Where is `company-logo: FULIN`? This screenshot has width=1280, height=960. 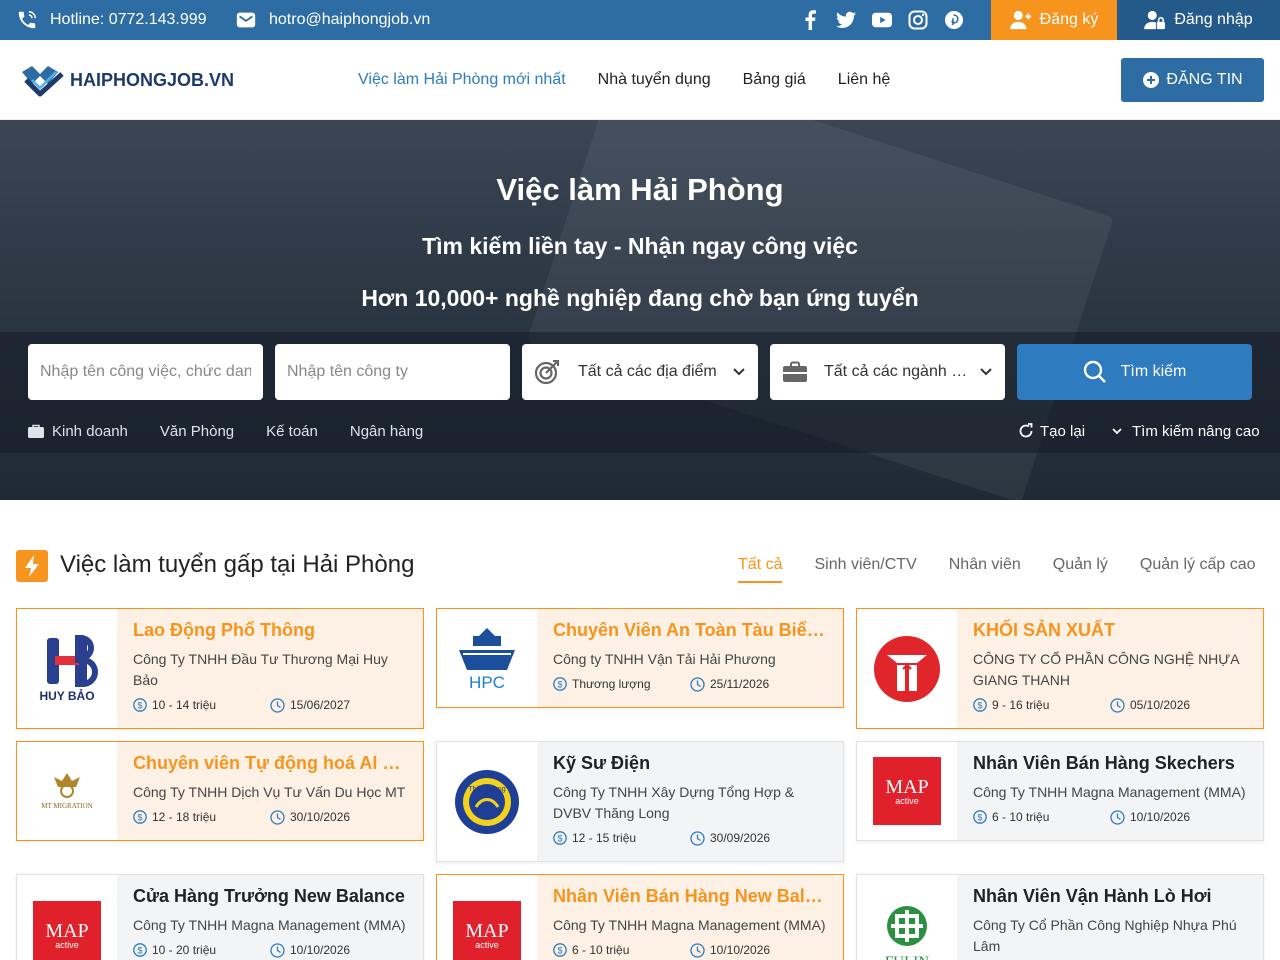
company-logo: FULIN is located at coordinates (907, 917).